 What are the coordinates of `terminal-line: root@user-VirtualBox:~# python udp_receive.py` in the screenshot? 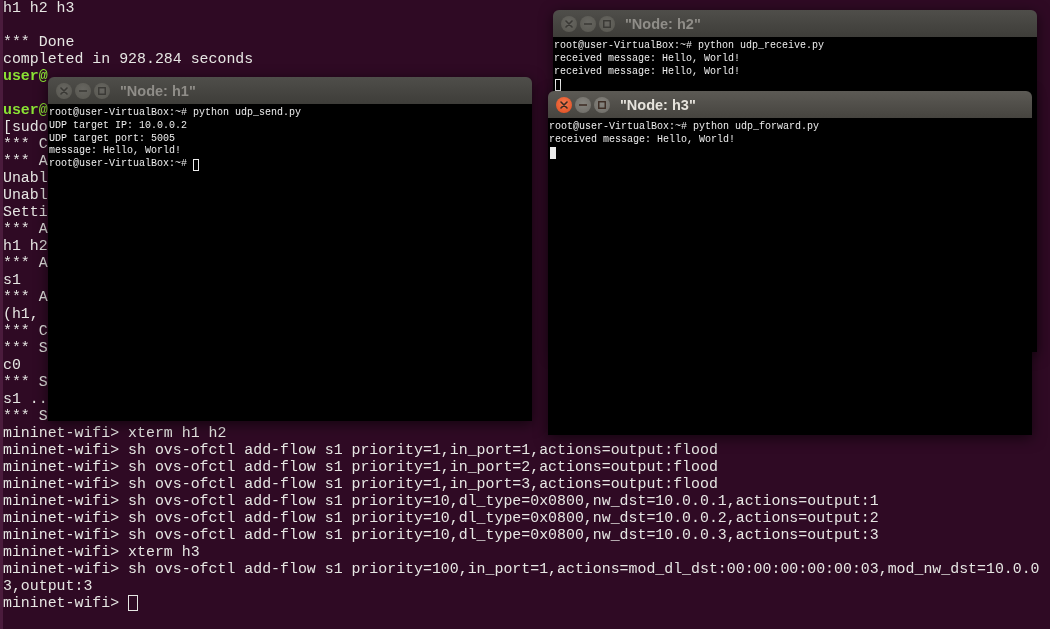 It's located at (689, 46).